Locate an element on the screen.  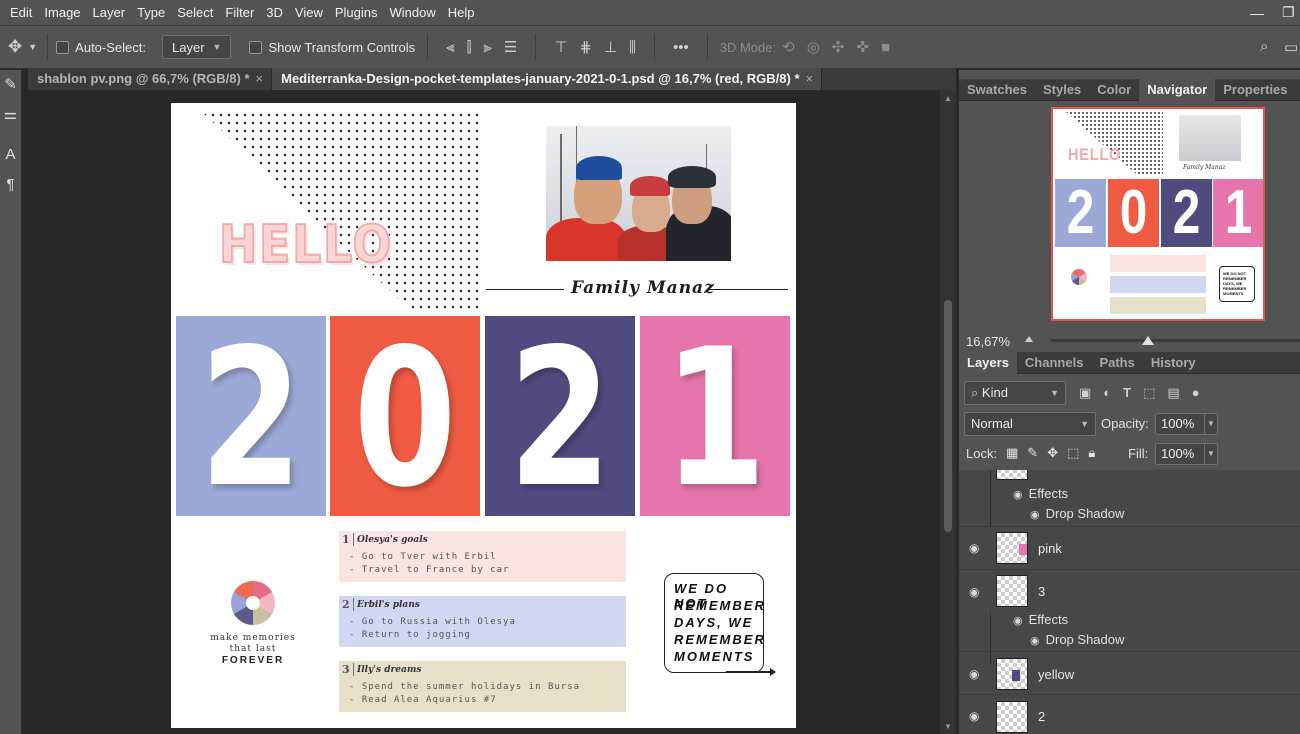
pixel-filter-icon: ▣ is located at coordinates (1085, 393).